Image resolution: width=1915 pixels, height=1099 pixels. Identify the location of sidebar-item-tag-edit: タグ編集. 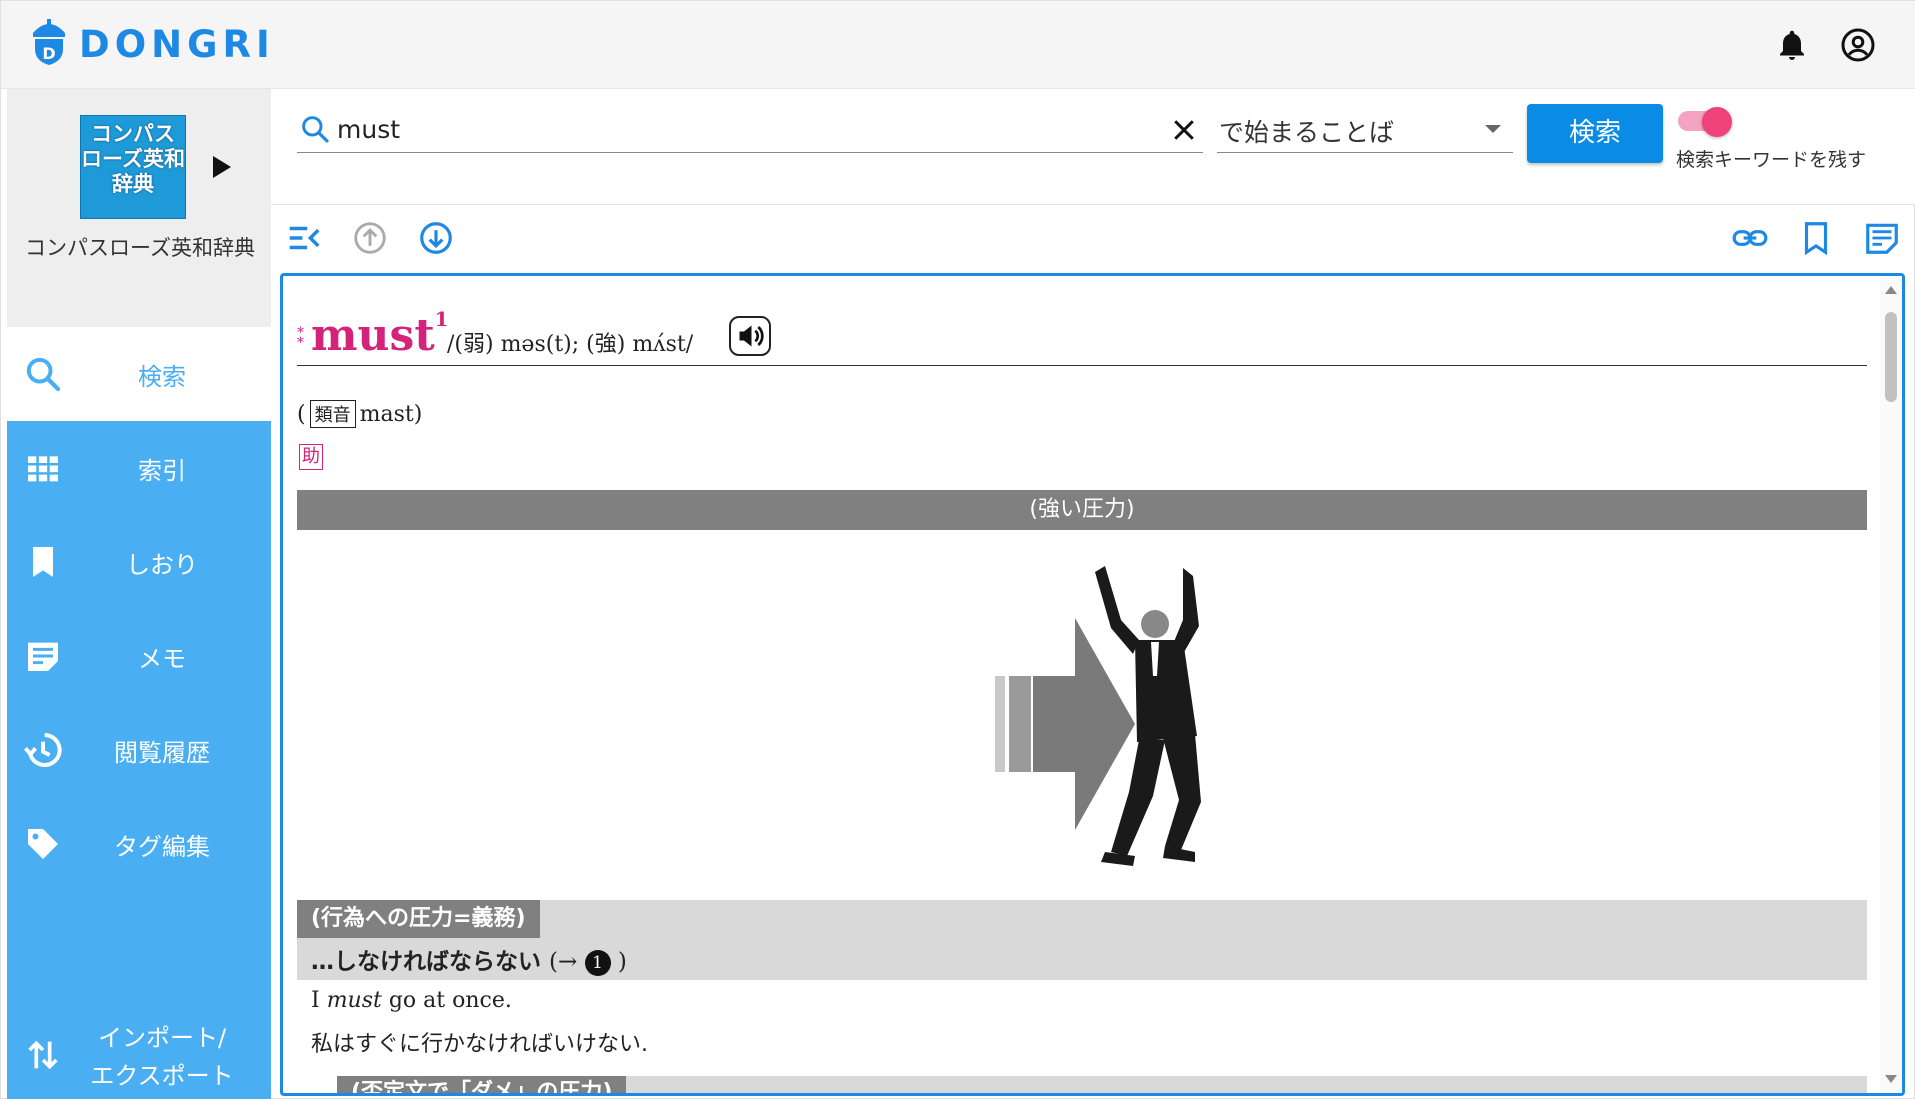
(139, 844).